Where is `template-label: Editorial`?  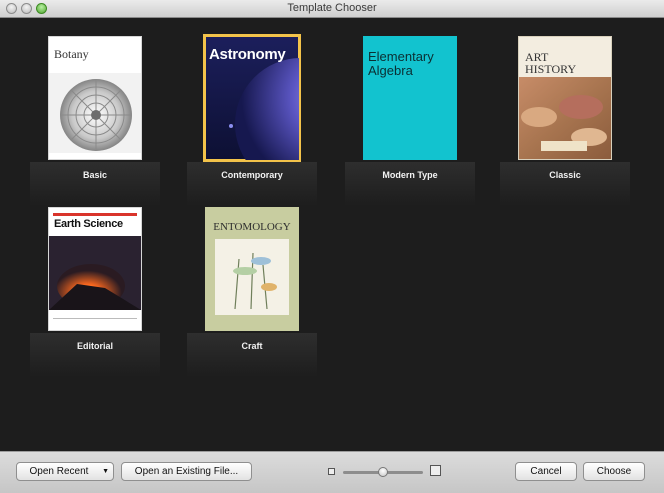
template-label: Editorial is located at coordinates (94, 346).